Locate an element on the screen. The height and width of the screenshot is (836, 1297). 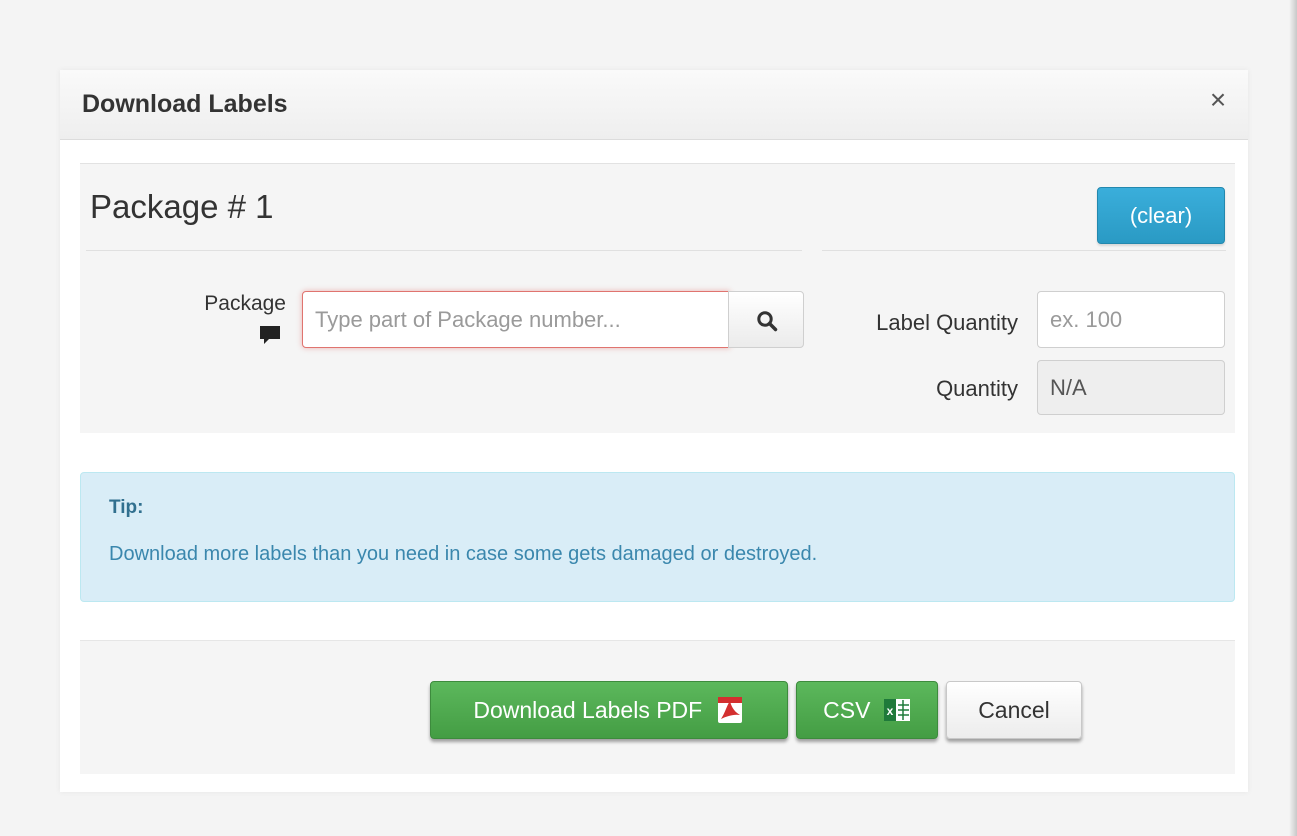
download-pdf-button: Download Labels PDF is located at coordinates (609, 710).